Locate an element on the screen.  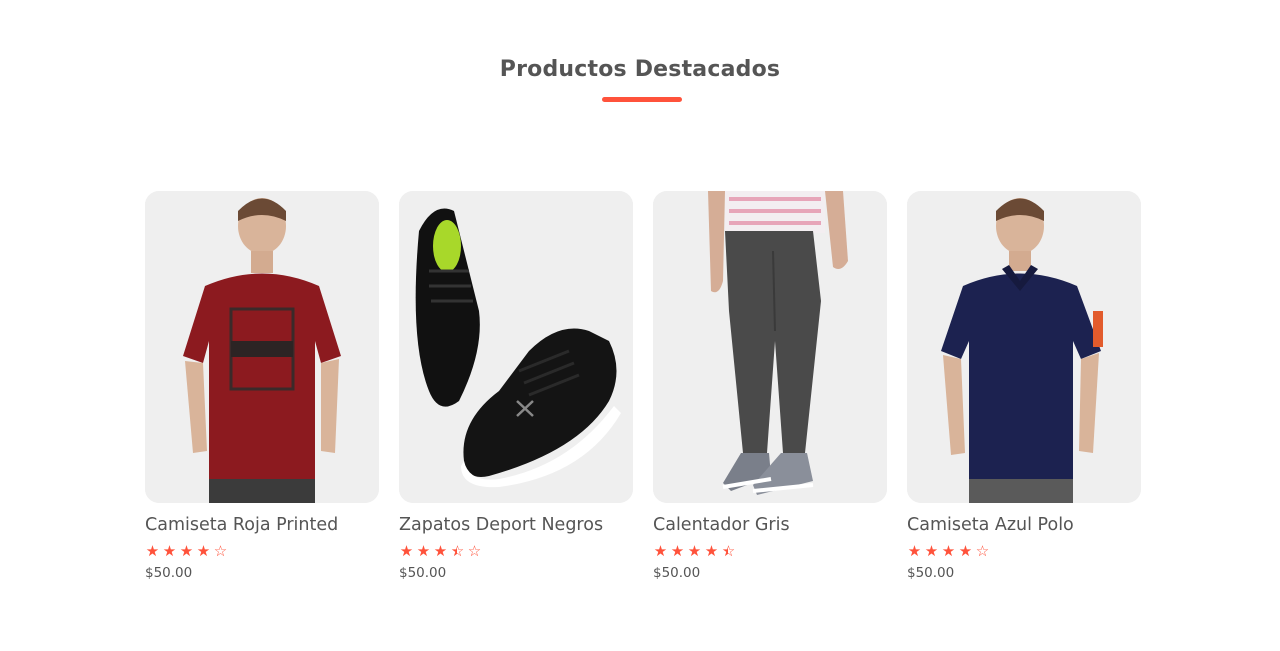
product-card-navy-polo: Camiseta Azul Polo ★ ★ ★ ★ ☆ $50.00 is located at coordinates (1024, 386).